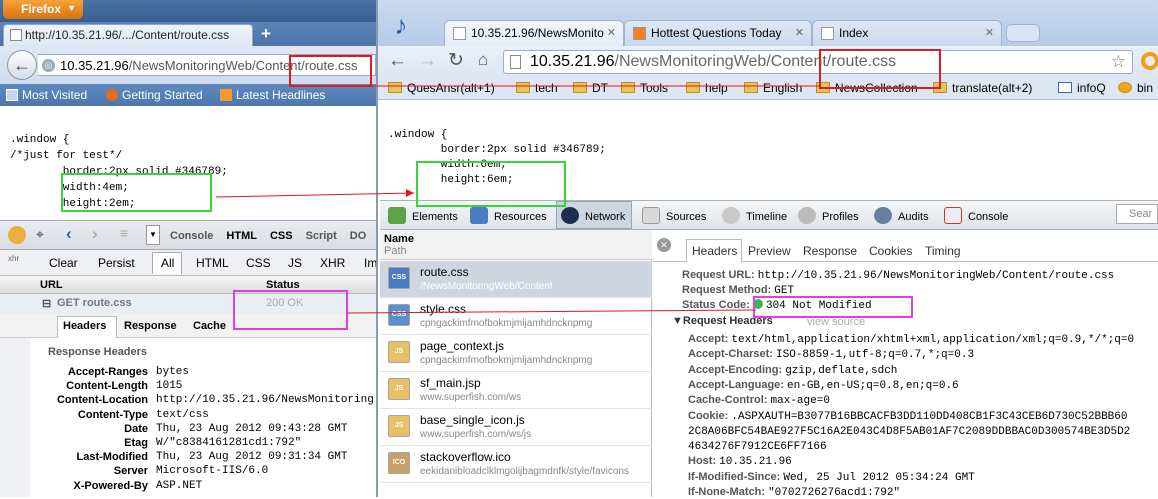 Image resolution: width=1158 pixels, height=499 pixels. Describe the element at coordinates (551, 311) in the screenshot. I see `annotation-arrow-status` at that location.